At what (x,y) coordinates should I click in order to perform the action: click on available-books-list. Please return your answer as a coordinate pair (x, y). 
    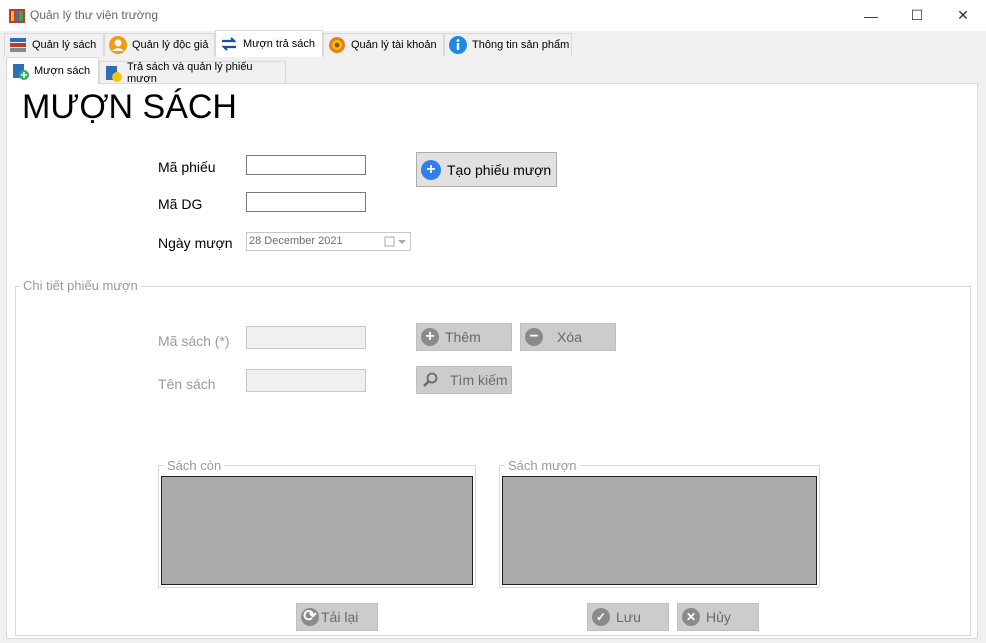
    Looking at the image, I should click on (317, 530).